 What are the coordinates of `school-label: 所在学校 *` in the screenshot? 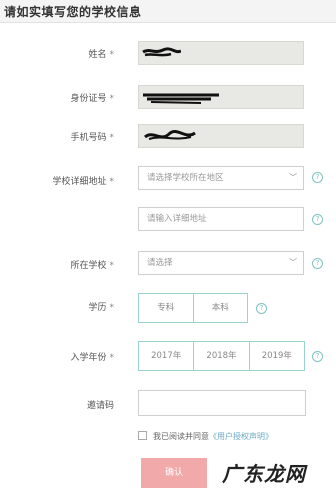 It's located at (60, 264).